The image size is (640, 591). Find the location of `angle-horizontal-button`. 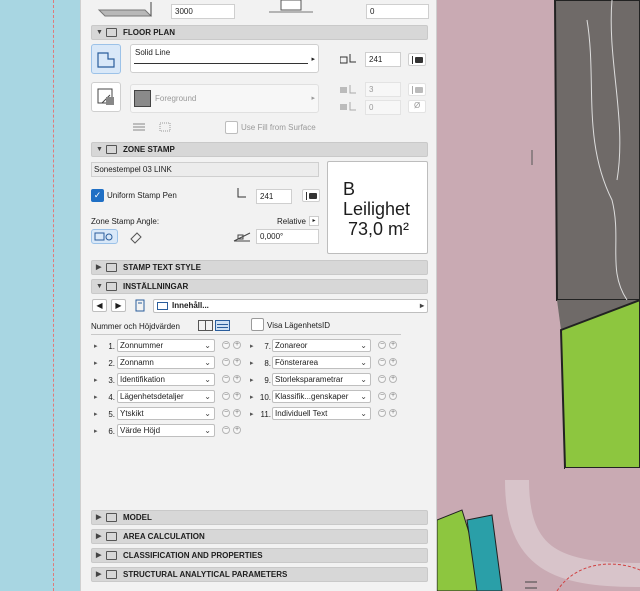

angle-horizontal-button is located at coordinates (104, 236).